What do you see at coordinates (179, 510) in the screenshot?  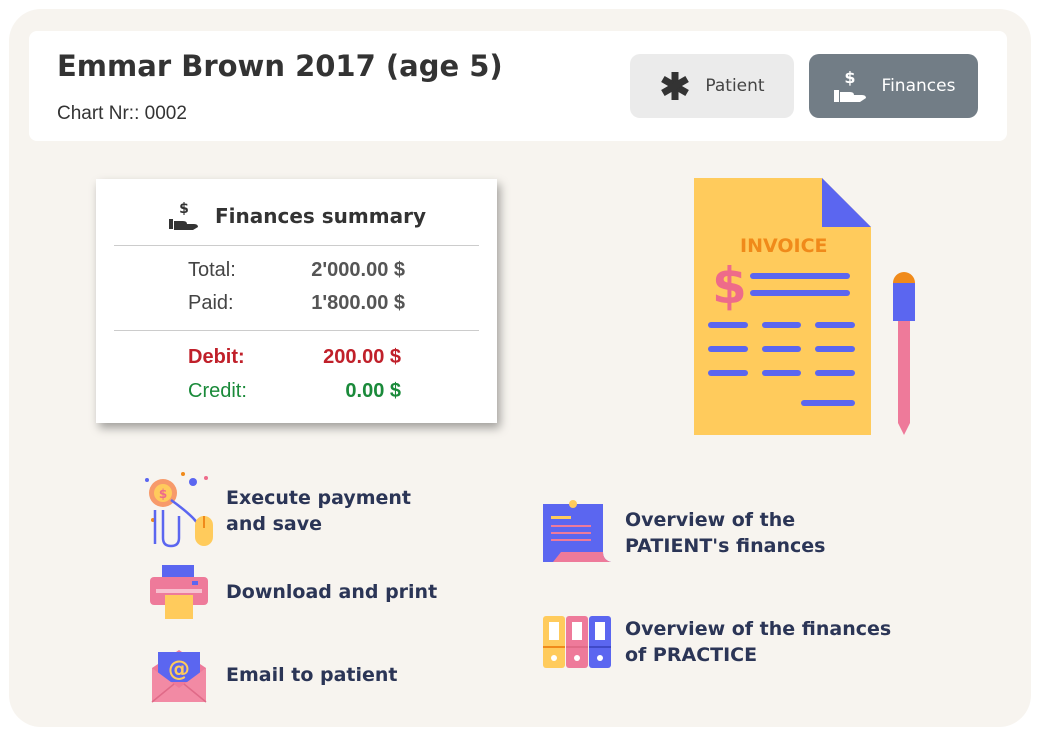 I see `payment-touch-icon: $` at bounding box center [179, 510].